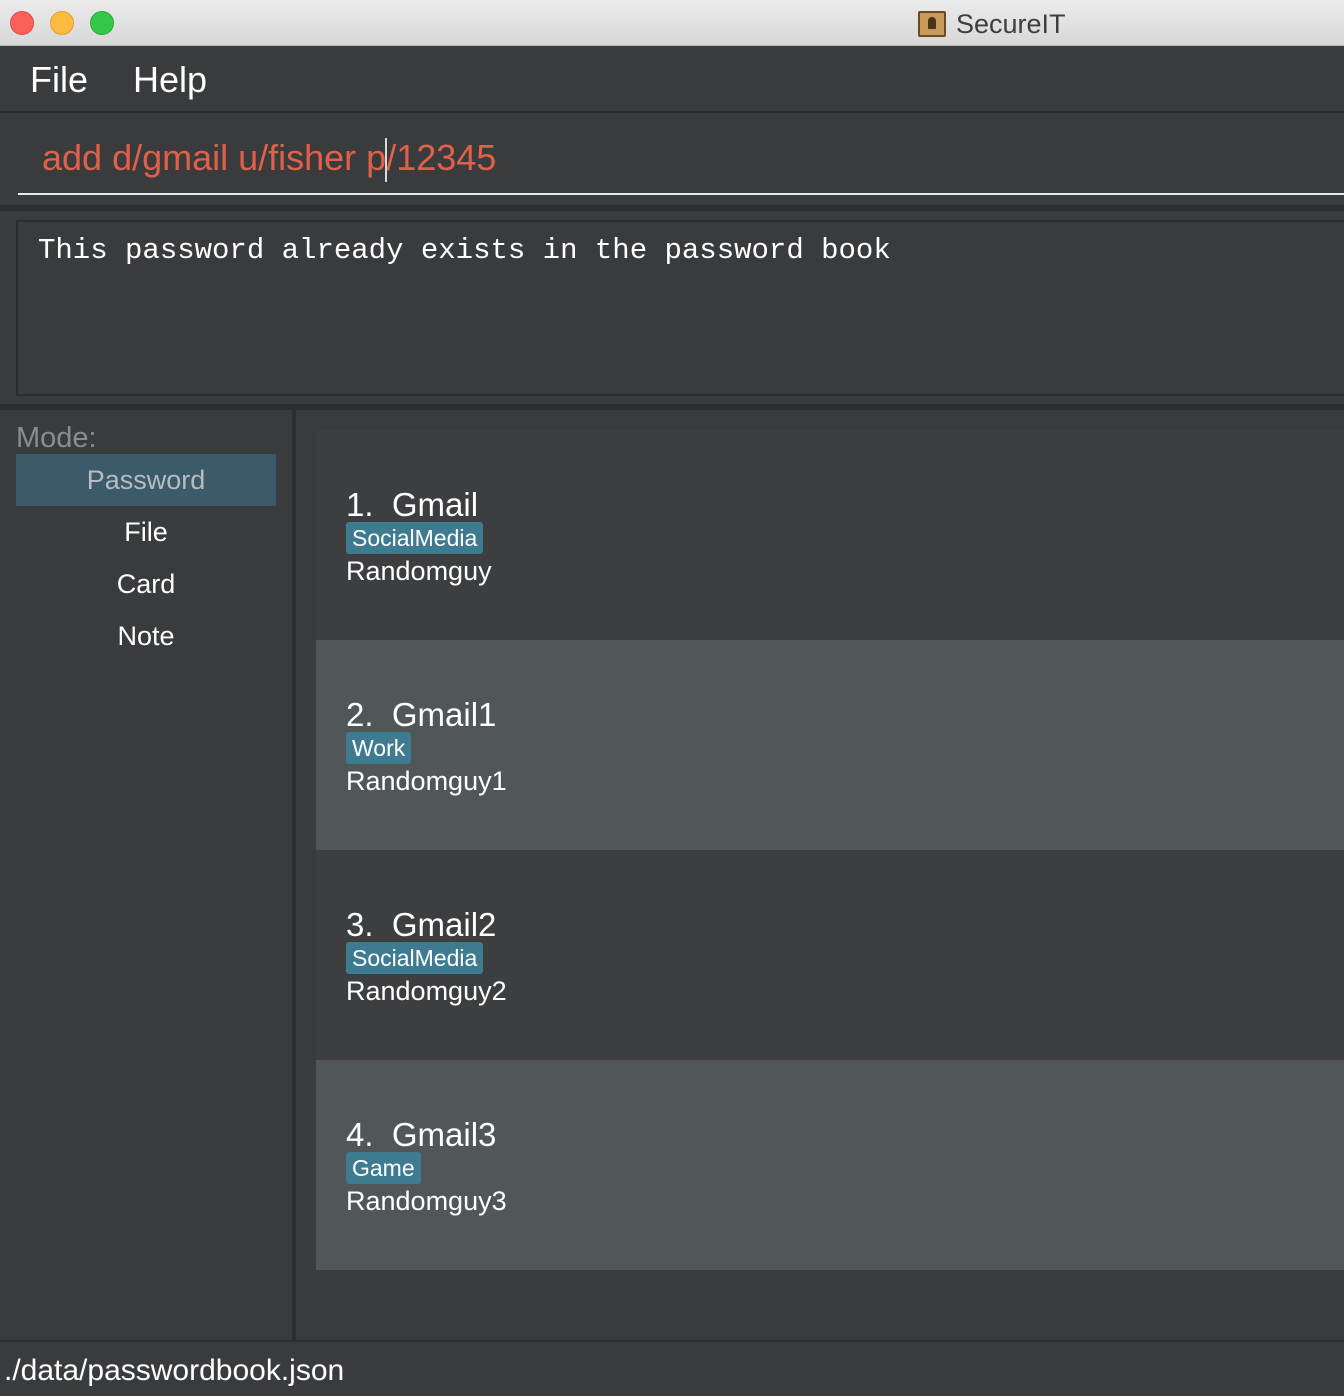 This screenshot has height=1396, width=1344. I want to click on card-username: Randomguy2, so click(426, 991).